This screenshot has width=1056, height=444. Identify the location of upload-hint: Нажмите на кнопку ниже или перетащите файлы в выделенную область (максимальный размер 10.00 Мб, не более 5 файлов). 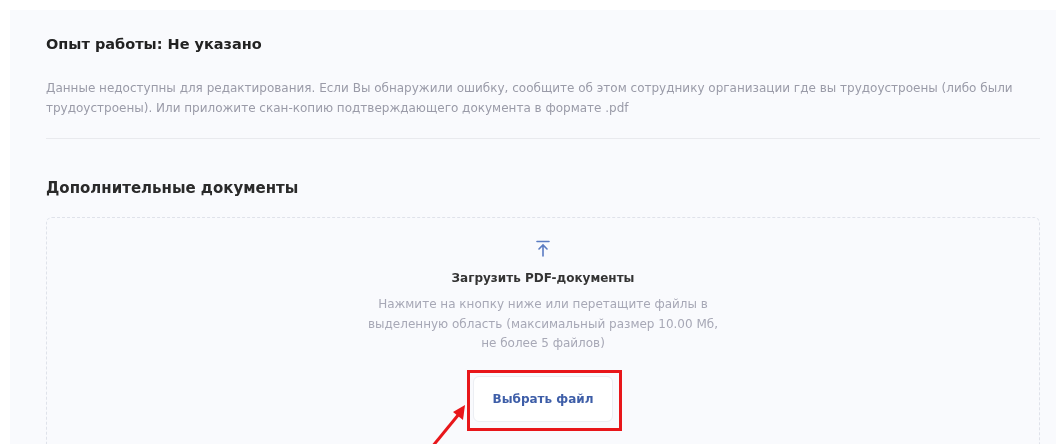
(543, 324).